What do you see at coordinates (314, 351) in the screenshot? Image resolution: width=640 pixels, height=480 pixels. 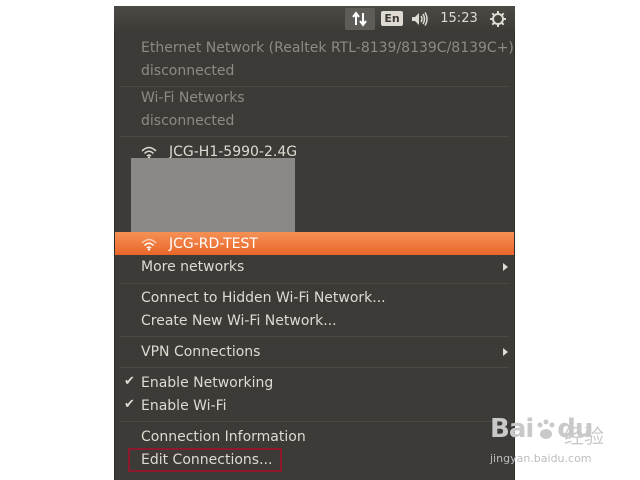 I see `vpn-connections-item: VPN Connections` at bounding box center [314, 351].